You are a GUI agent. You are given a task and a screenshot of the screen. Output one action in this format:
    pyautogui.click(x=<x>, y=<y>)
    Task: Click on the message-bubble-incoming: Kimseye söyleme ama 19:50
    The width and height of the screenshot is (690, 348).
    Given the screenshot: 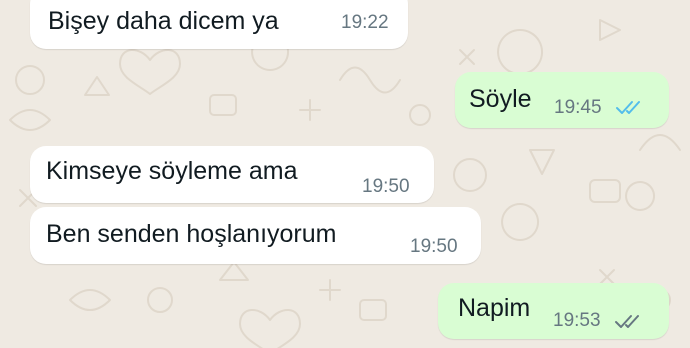 What is the action you would take?
    pyautogui.click(x=232, y=174)
    